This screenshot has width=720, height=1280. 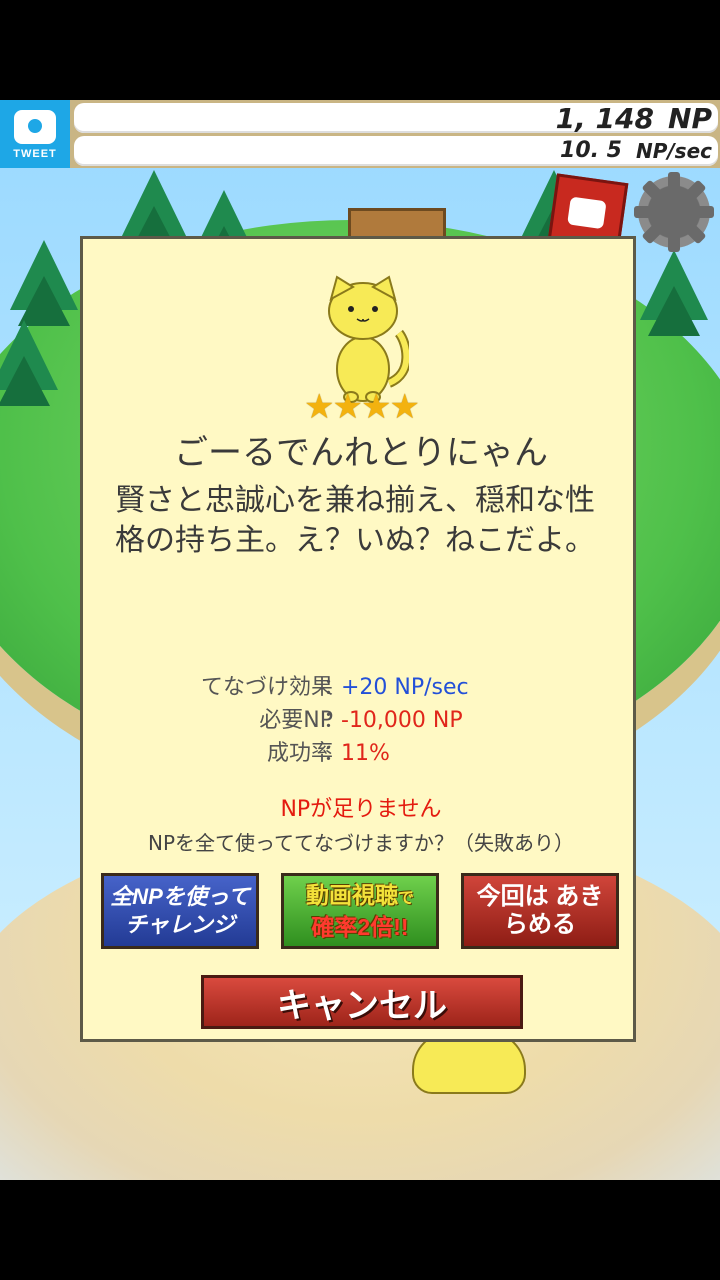 What do you see at coordinates (396, 118) in the screenshot?
I see `np-total-bar: 1, 148 NP` at bounding box center [396, 118].